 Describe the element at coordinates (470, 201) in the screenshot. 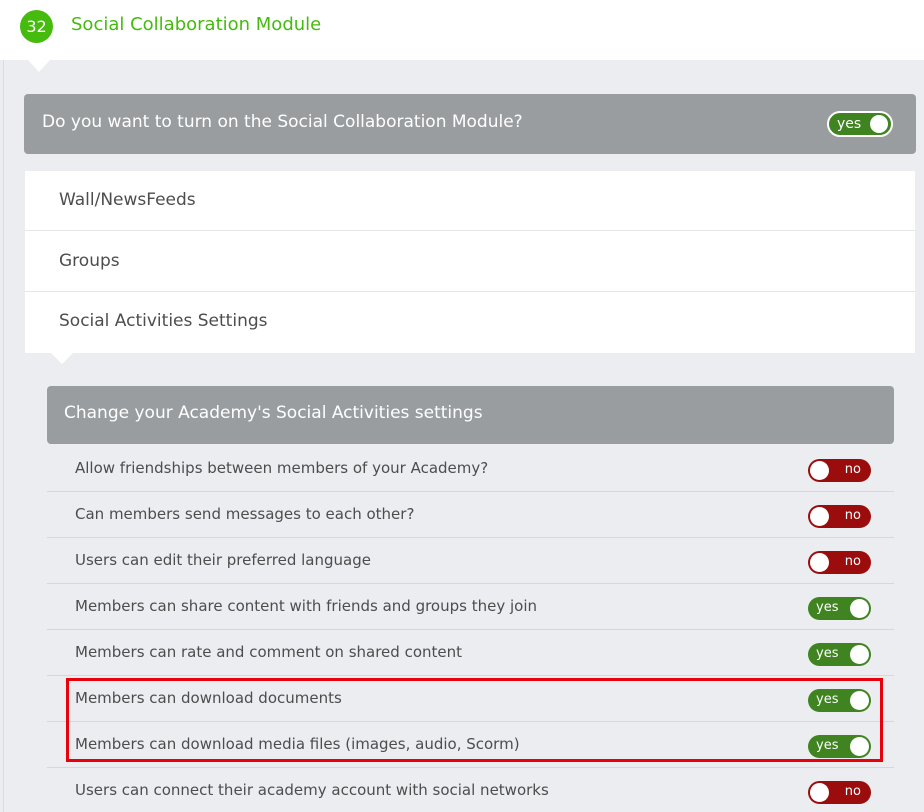

I see `tab-wall-newsfeeds: Wall/NewsFeeds` at that location.